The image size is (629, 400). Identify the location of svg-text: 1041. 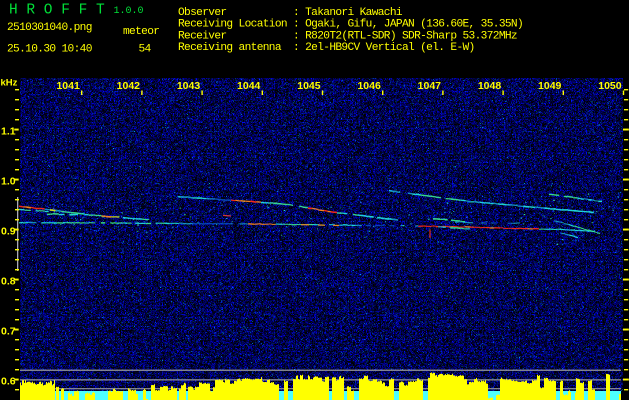
(68, 86).